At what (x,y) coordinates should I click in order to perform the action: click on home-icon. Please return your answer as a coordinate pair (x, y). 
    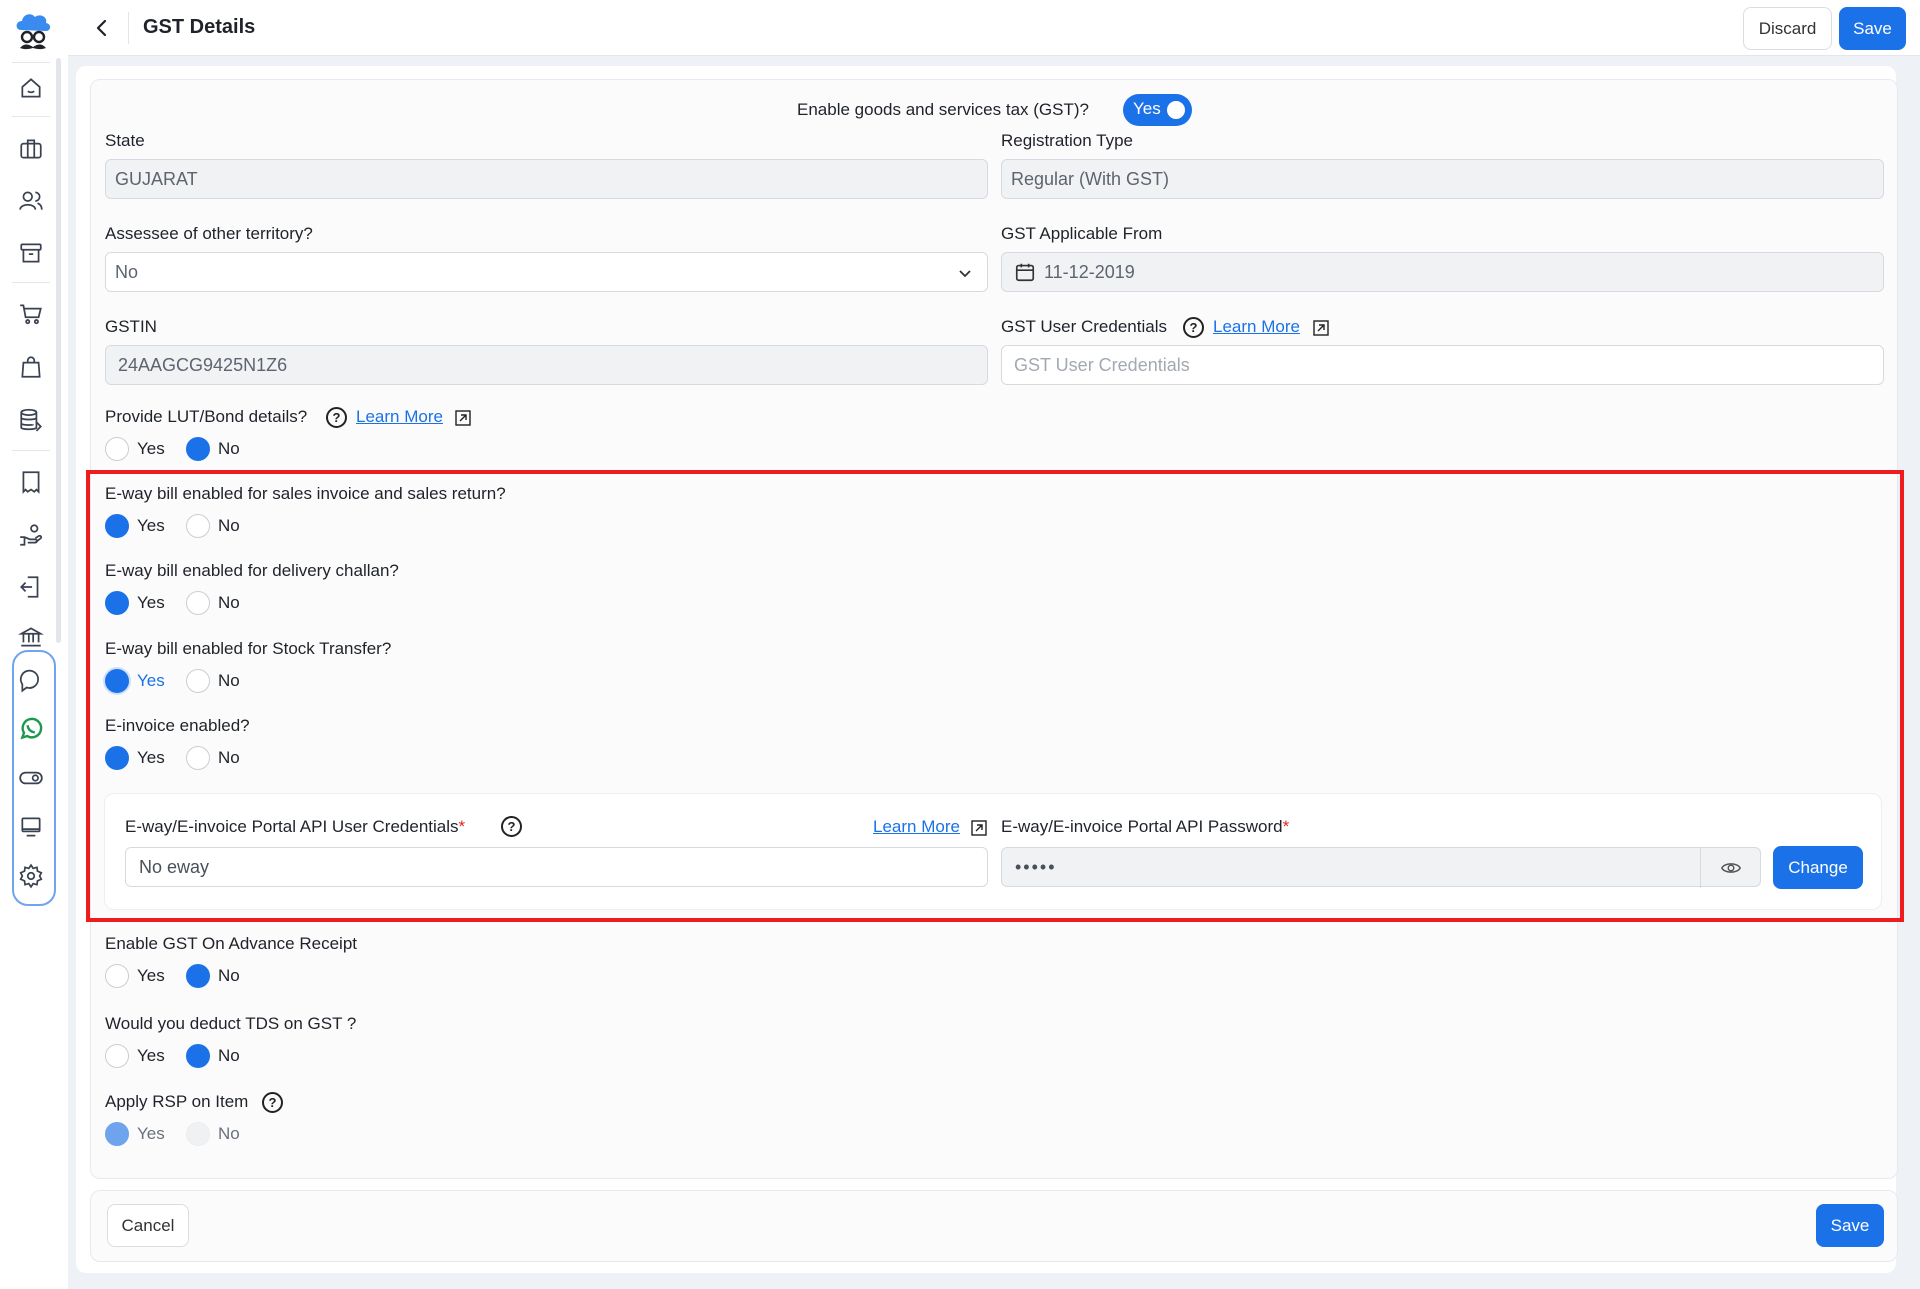
    Looking at the image, I should click on (31, 88).